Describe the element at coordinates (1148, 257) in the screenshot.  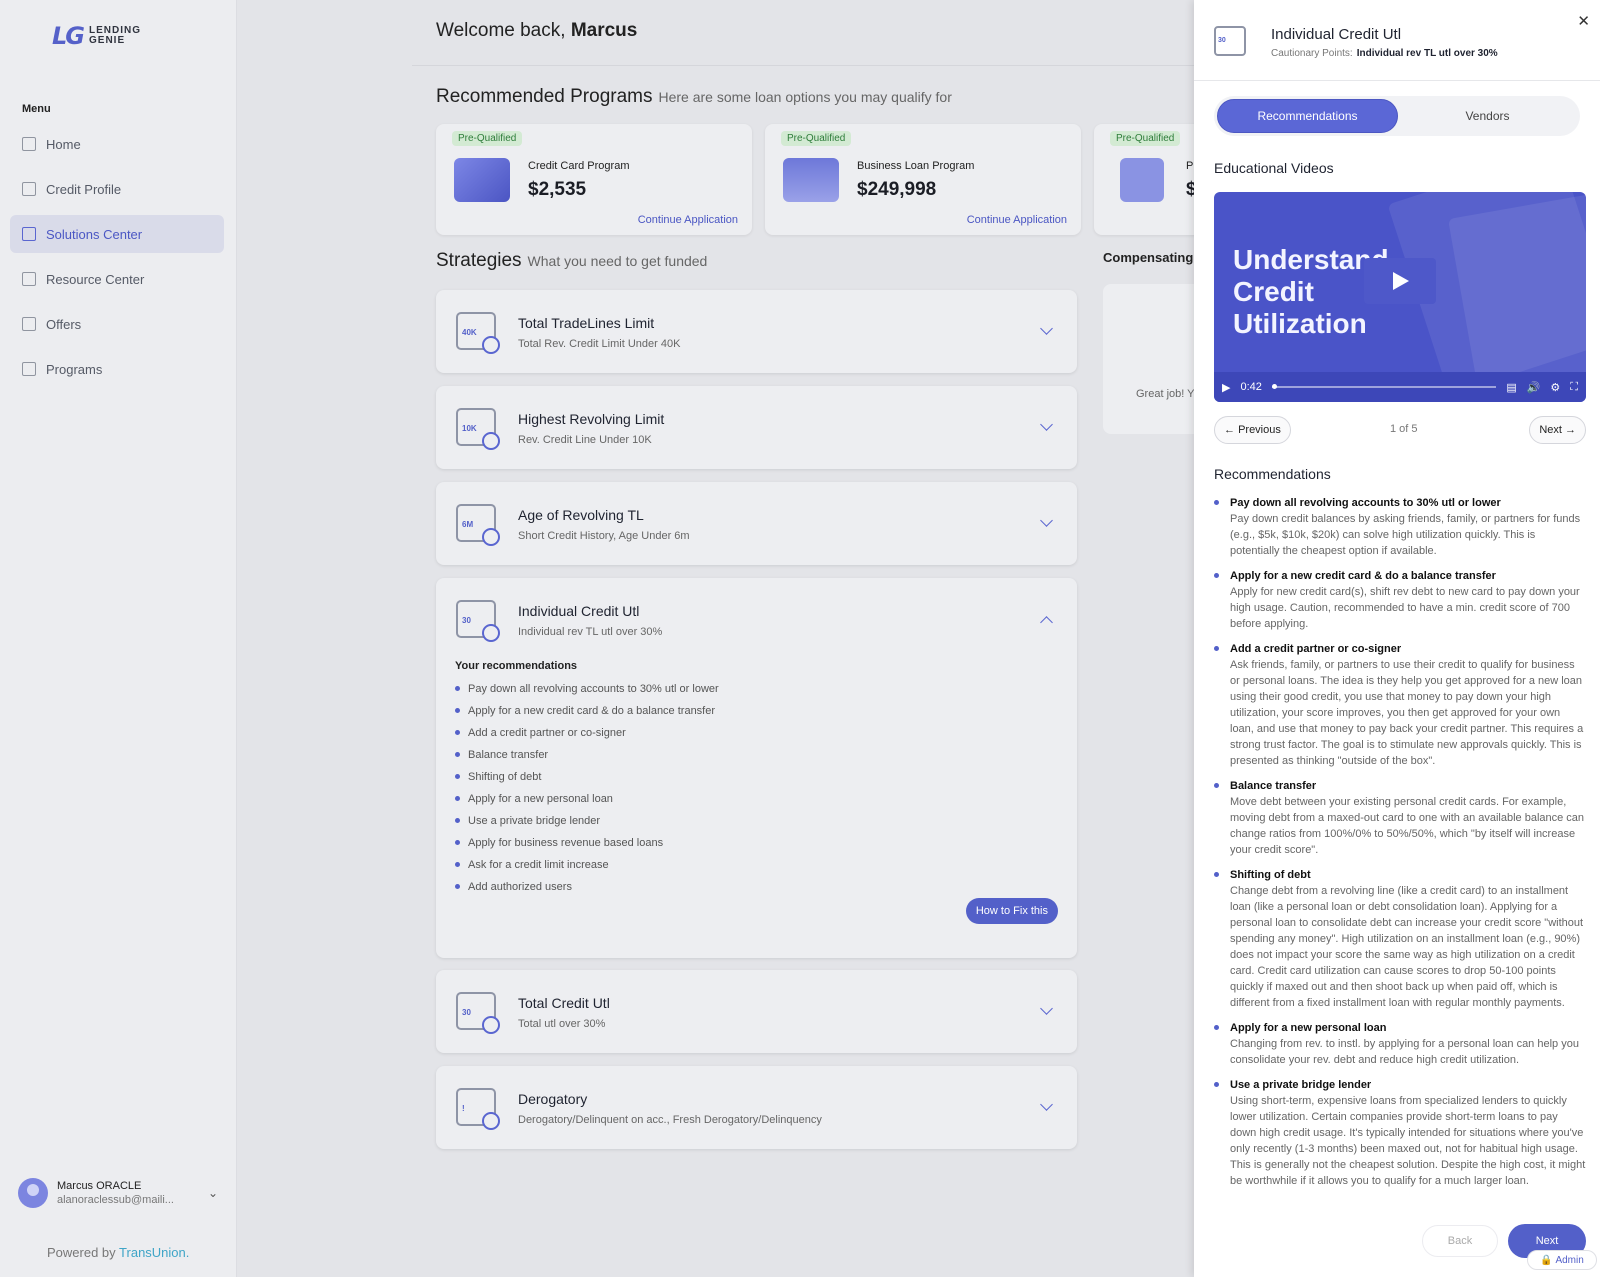
I see `compensating-title: Compensating` at that location.